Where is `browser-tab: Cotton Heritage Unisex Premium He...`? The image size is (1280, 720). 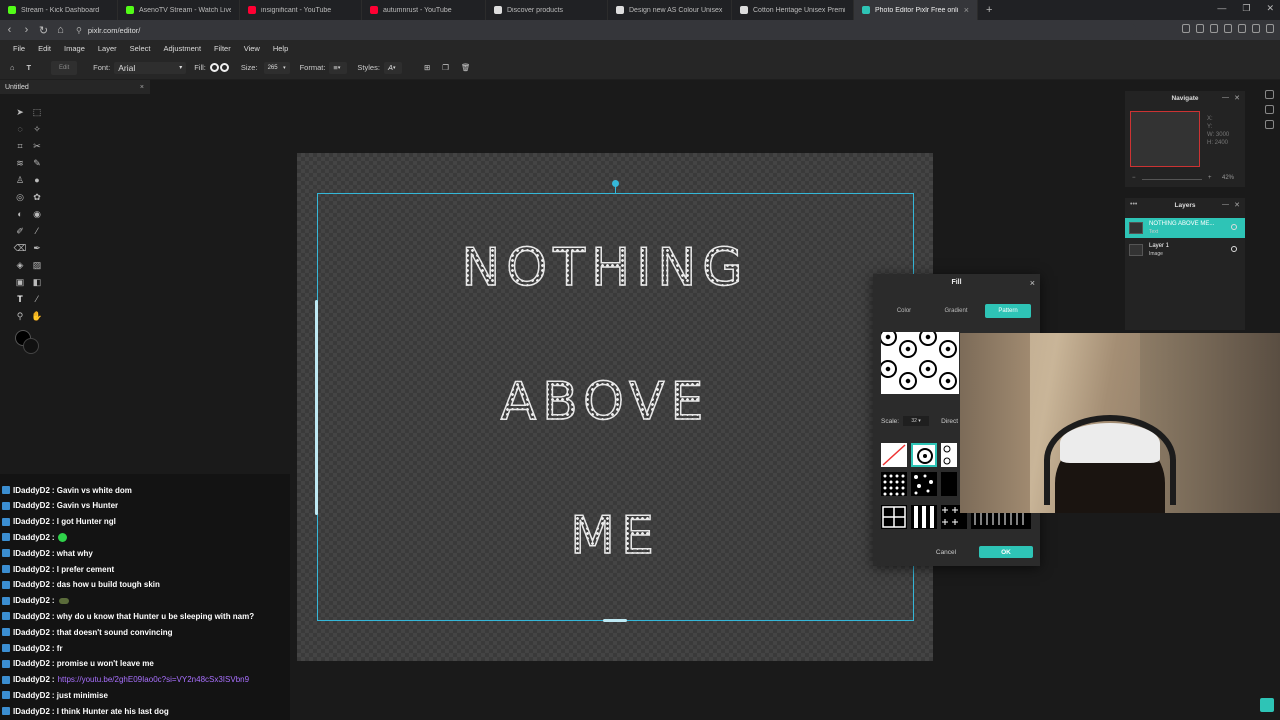
browser-tab: Cotton Heritage Unisex Premium He... is located at coordinates (793, 10).